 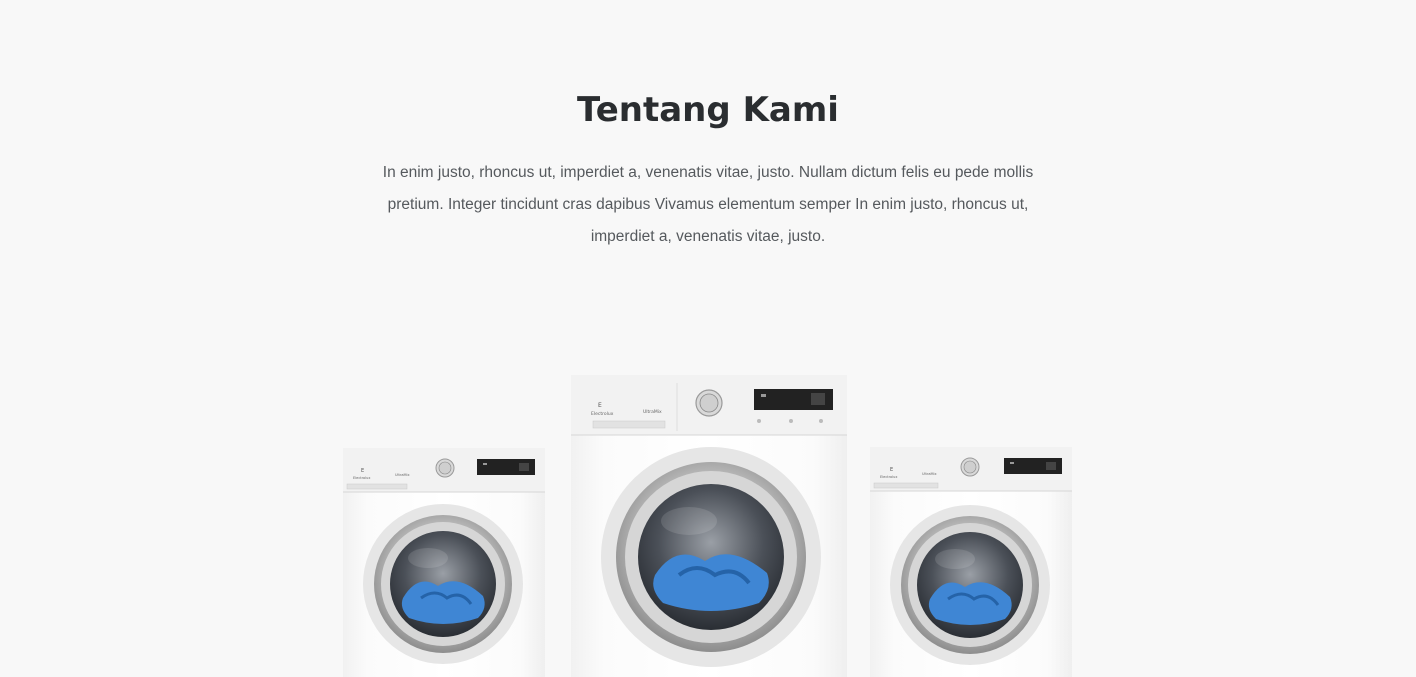 I want to click on washing-machine-center: E Electrolux UltraMix, so click(x=709, y=526).